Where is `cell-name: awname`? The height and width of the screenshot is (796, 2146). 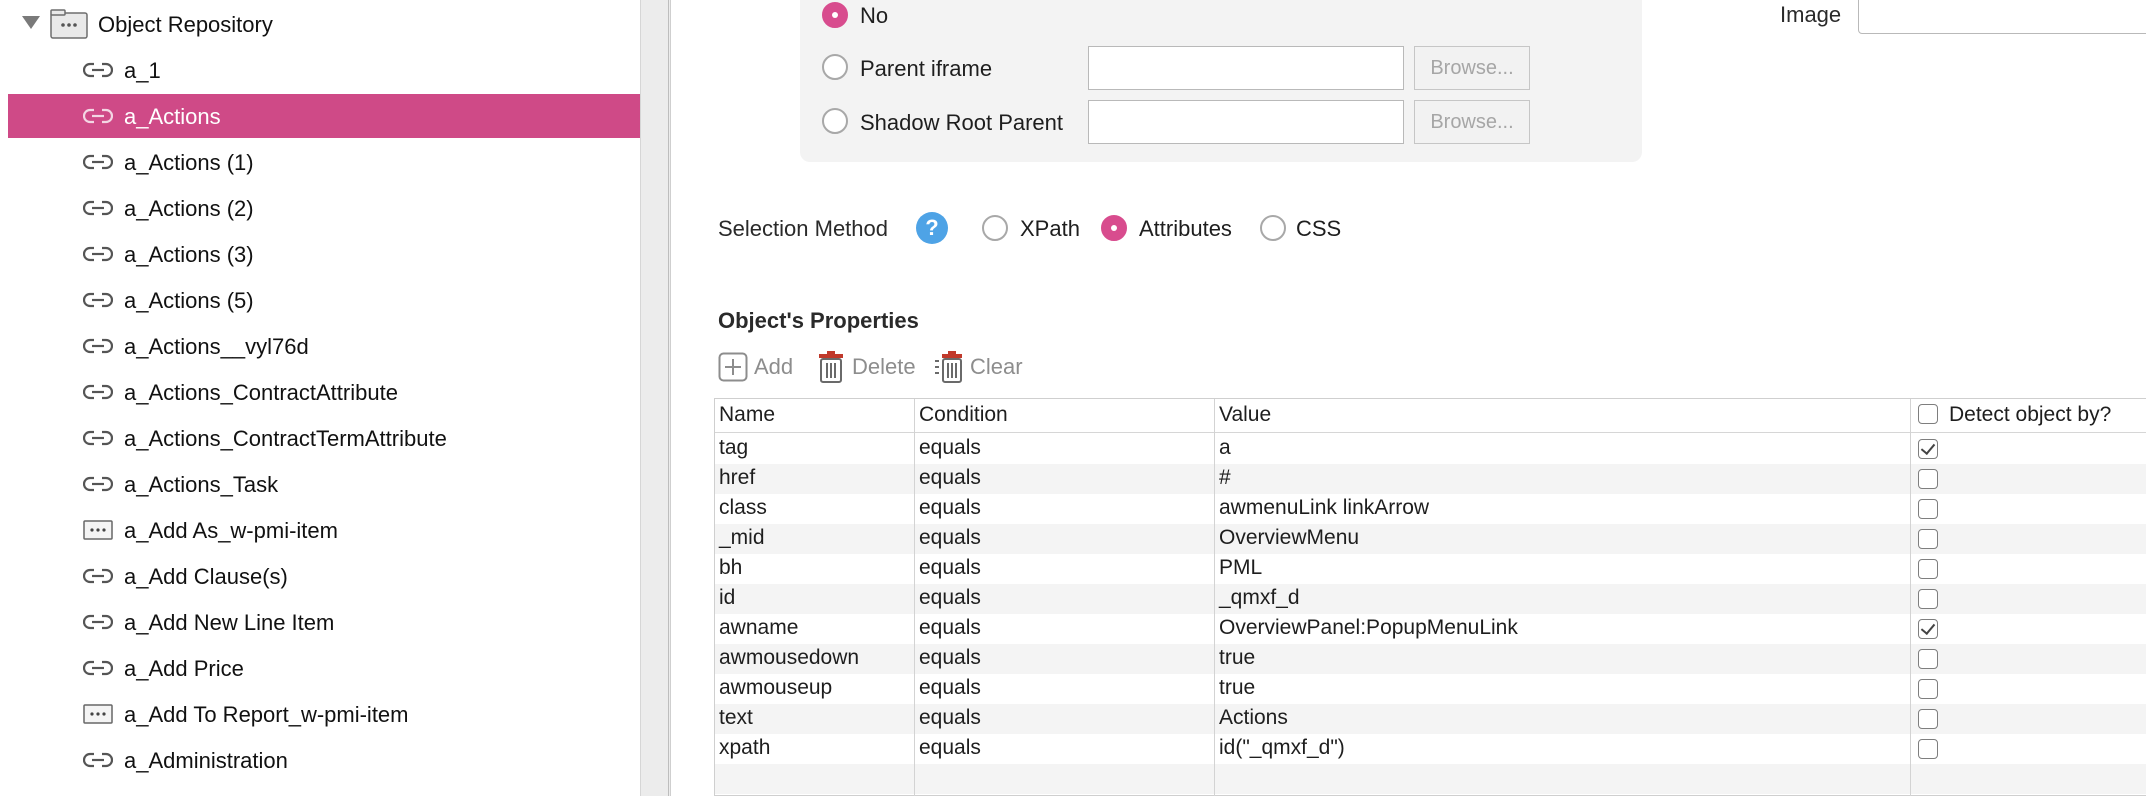 cell-name: awname is located at coordinates (758, 628).